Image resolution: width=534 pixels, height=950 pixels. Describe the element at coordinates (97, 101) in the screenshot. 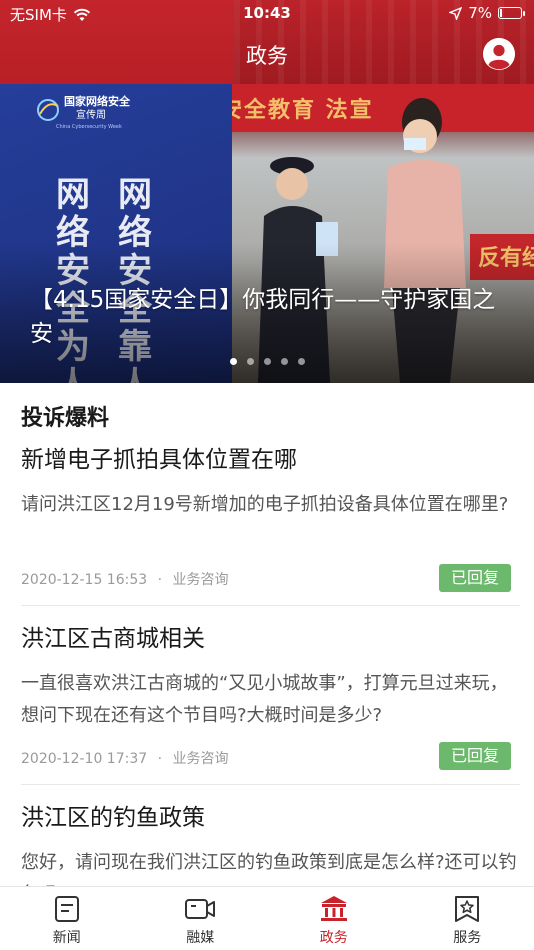

I see `logo-title: 国家网络安全` at that location.